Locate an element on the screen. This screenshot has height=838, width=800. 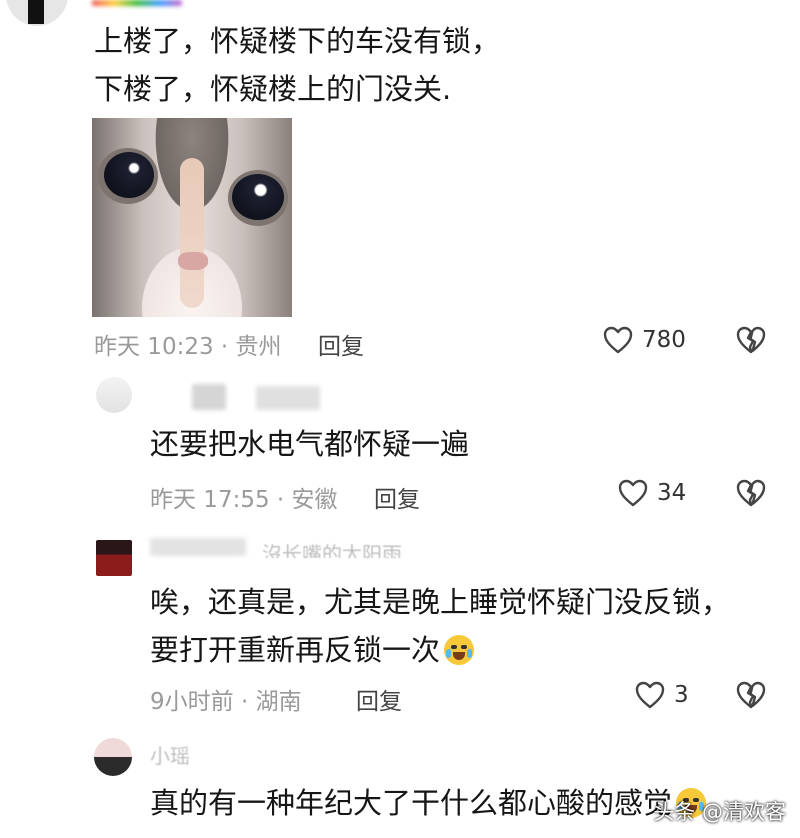
comment-text-line: 要打开重新再反锁一次 is located at coordinates (312, 650).